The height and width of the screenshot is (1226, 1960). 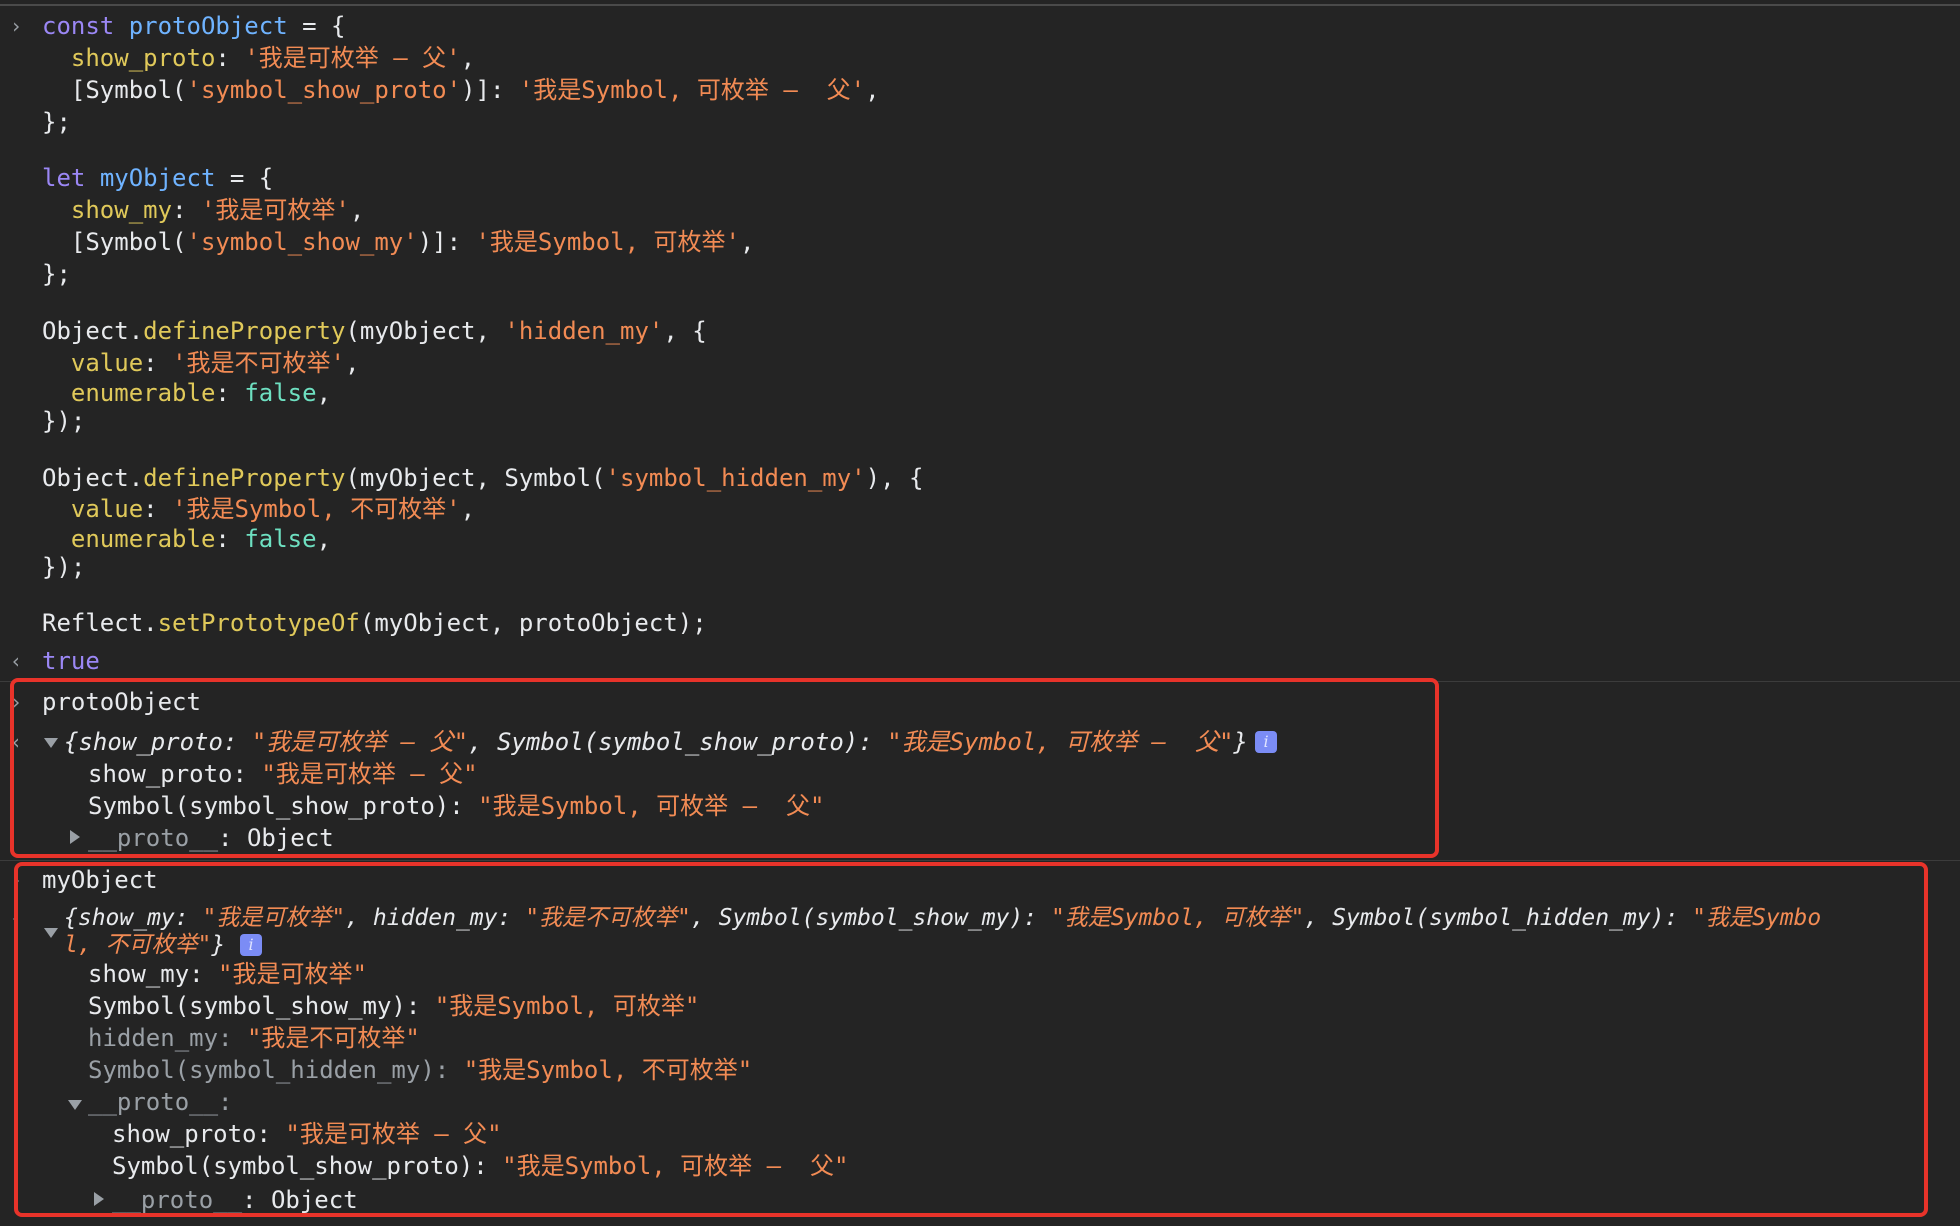 What do you see at coordinates (980, 860) in the screenshot?
I see `separator` at bounding box center [980, 860].